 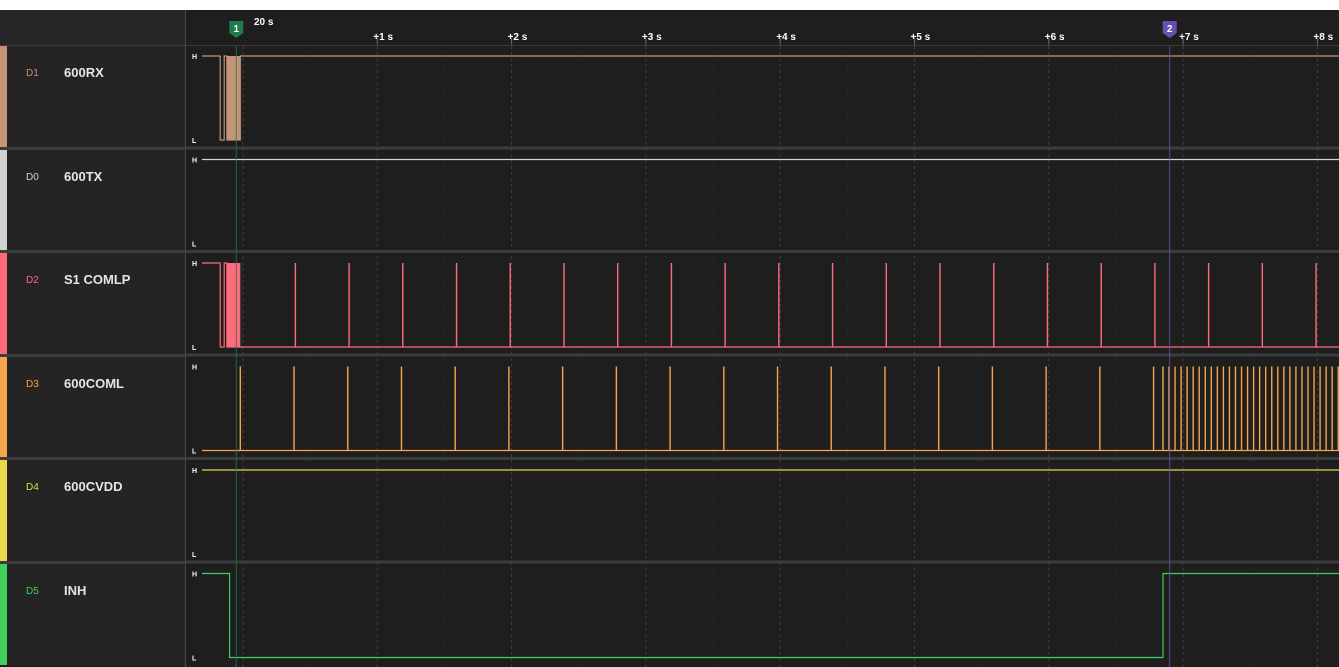 What do you see at coordinates (93, 486) in the screenshot?
I see `channel-name: 600CVDD` at bounding box center [93, 486].